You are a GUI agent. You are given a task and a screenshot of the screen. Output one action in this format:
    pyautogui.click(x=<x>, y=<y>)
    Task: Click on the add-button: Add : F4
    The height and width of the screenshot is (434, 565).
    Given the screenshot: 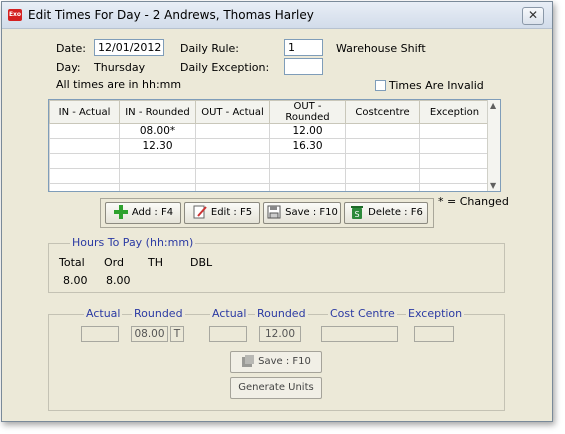 What is the action you would take?
    pyautogui.click(x=143, y=213)
    